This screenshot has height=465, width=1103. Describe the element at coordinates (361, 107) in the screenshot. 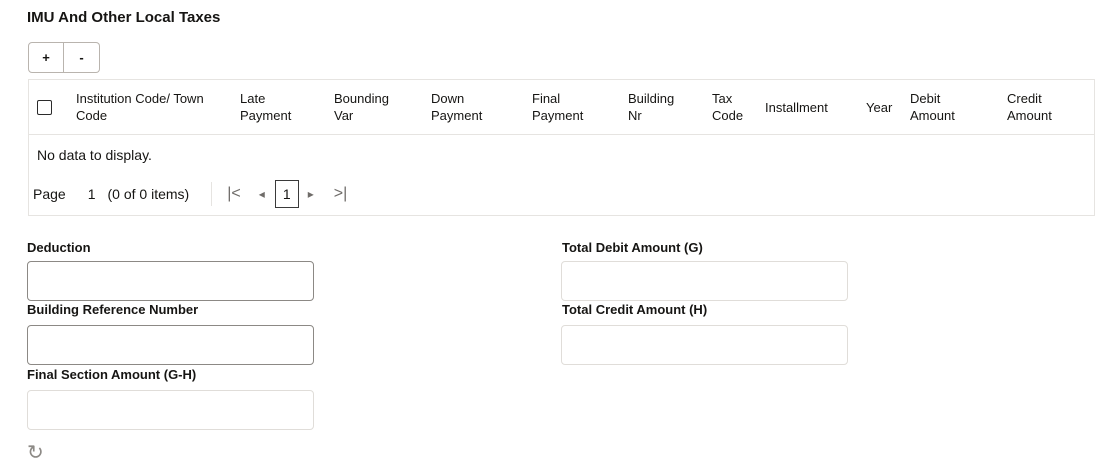

I see `col-bounding-var: Bounding Var` at that location.